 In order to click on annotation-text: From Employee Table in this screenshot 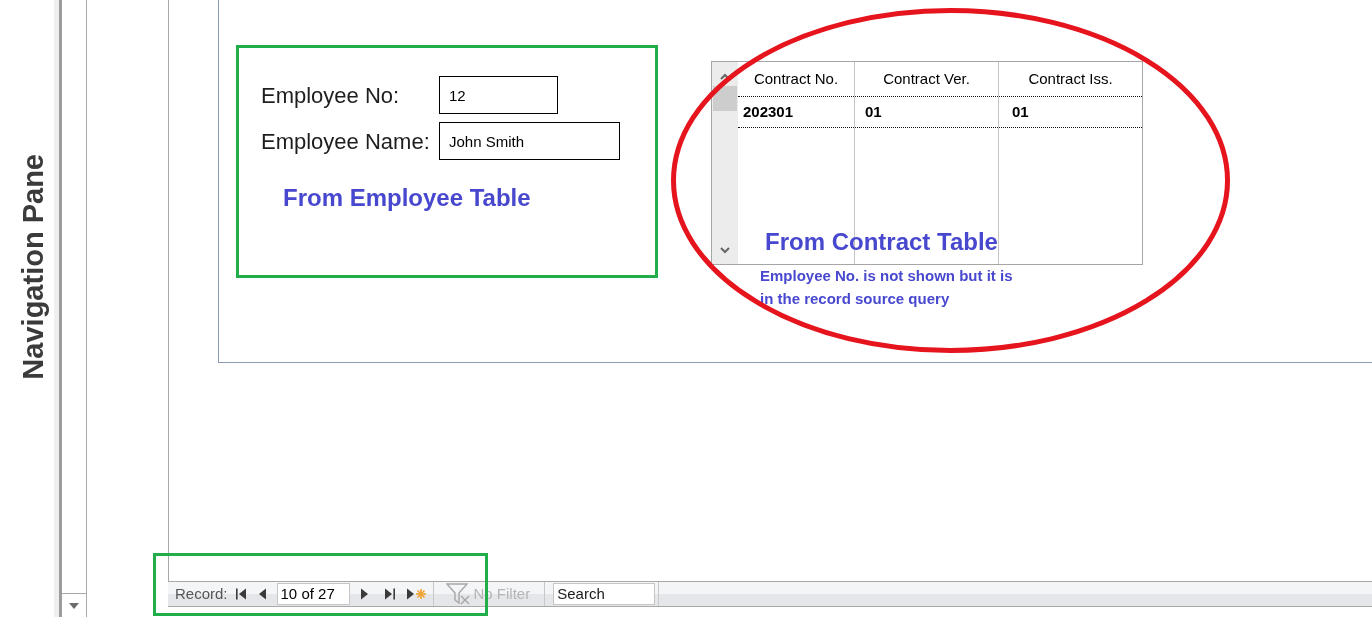, I will do `click(407, 198)`.